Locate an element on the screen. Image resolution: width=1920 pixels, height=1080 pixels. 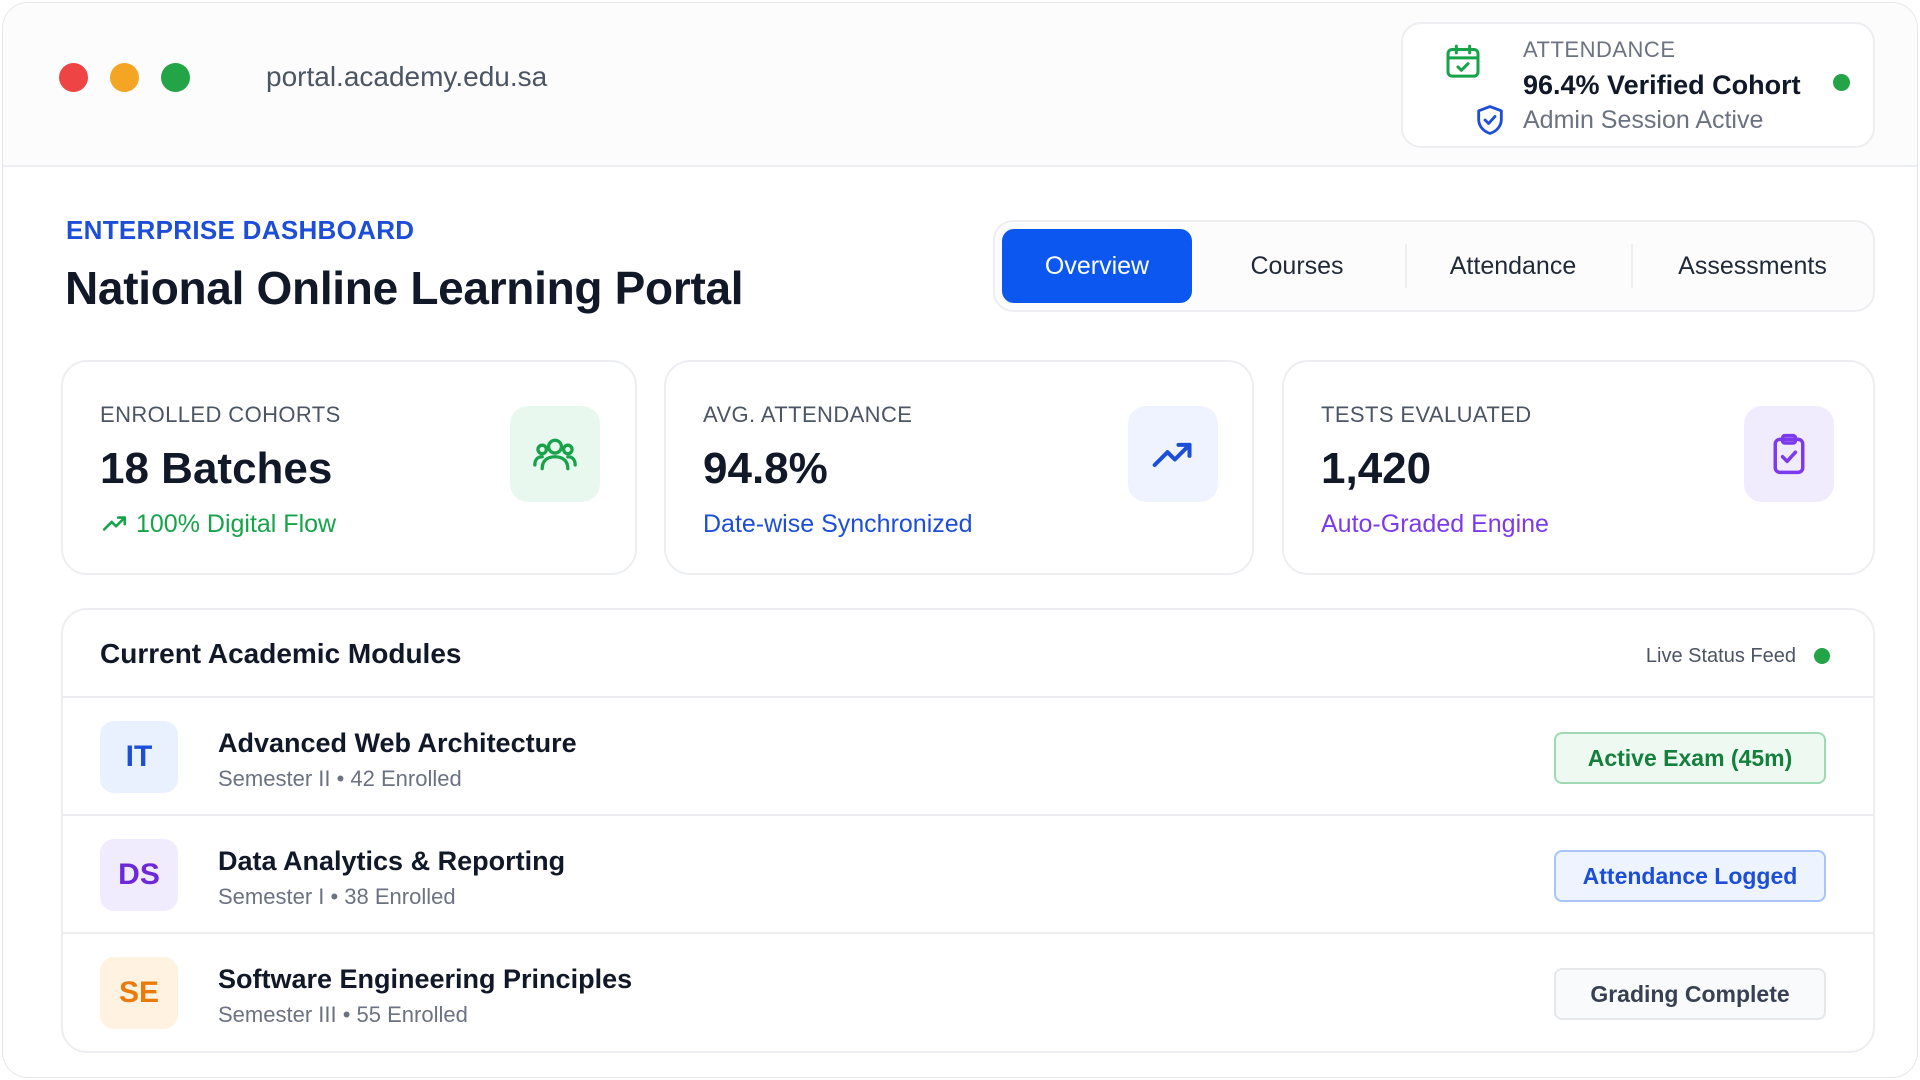
stat-label: ENROLLED COHORTS is located at coordinates (220, 414).